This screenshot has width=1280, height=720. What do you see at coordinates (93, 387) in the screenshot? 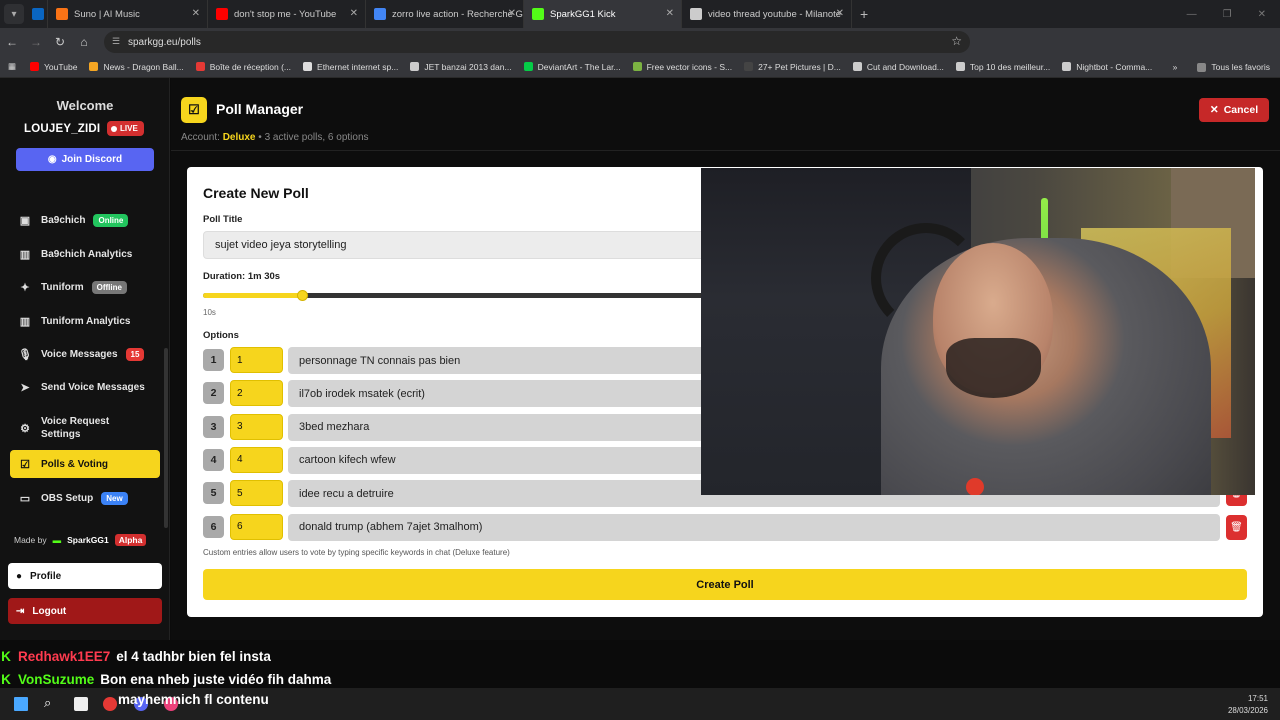
I see `sidebar-item-label: Send Voice Messages` at bounding box center [93, 387].